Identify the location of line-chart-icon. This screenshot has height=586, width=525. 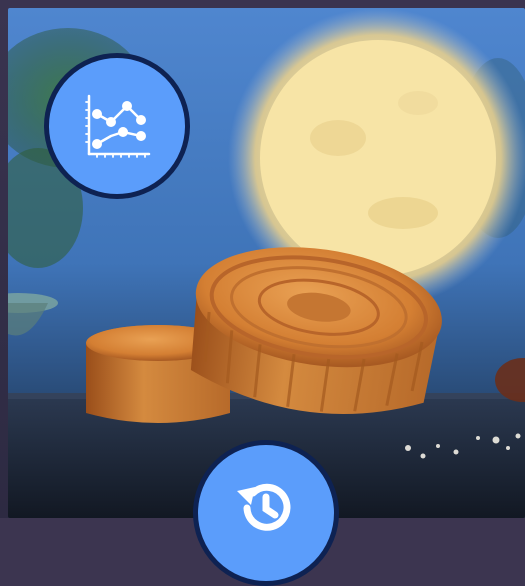
(118, 126).